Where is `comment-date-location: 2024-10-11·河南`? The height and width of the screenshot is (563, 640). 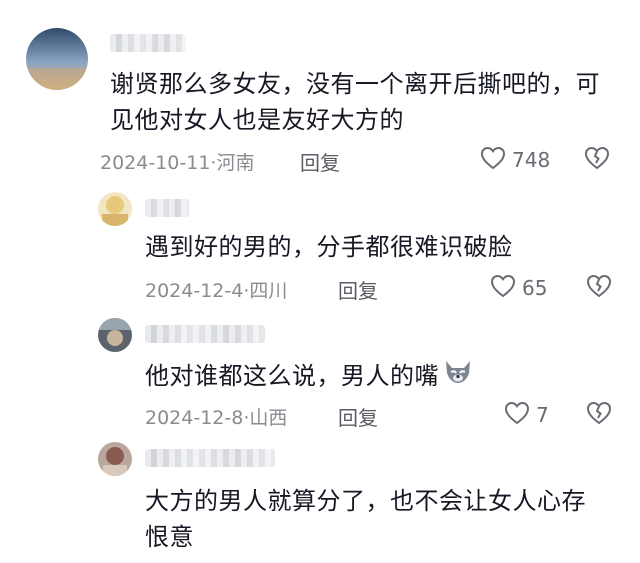 comment-date-location: 2024-10-11·河南 is located at coordinates (177, 163).